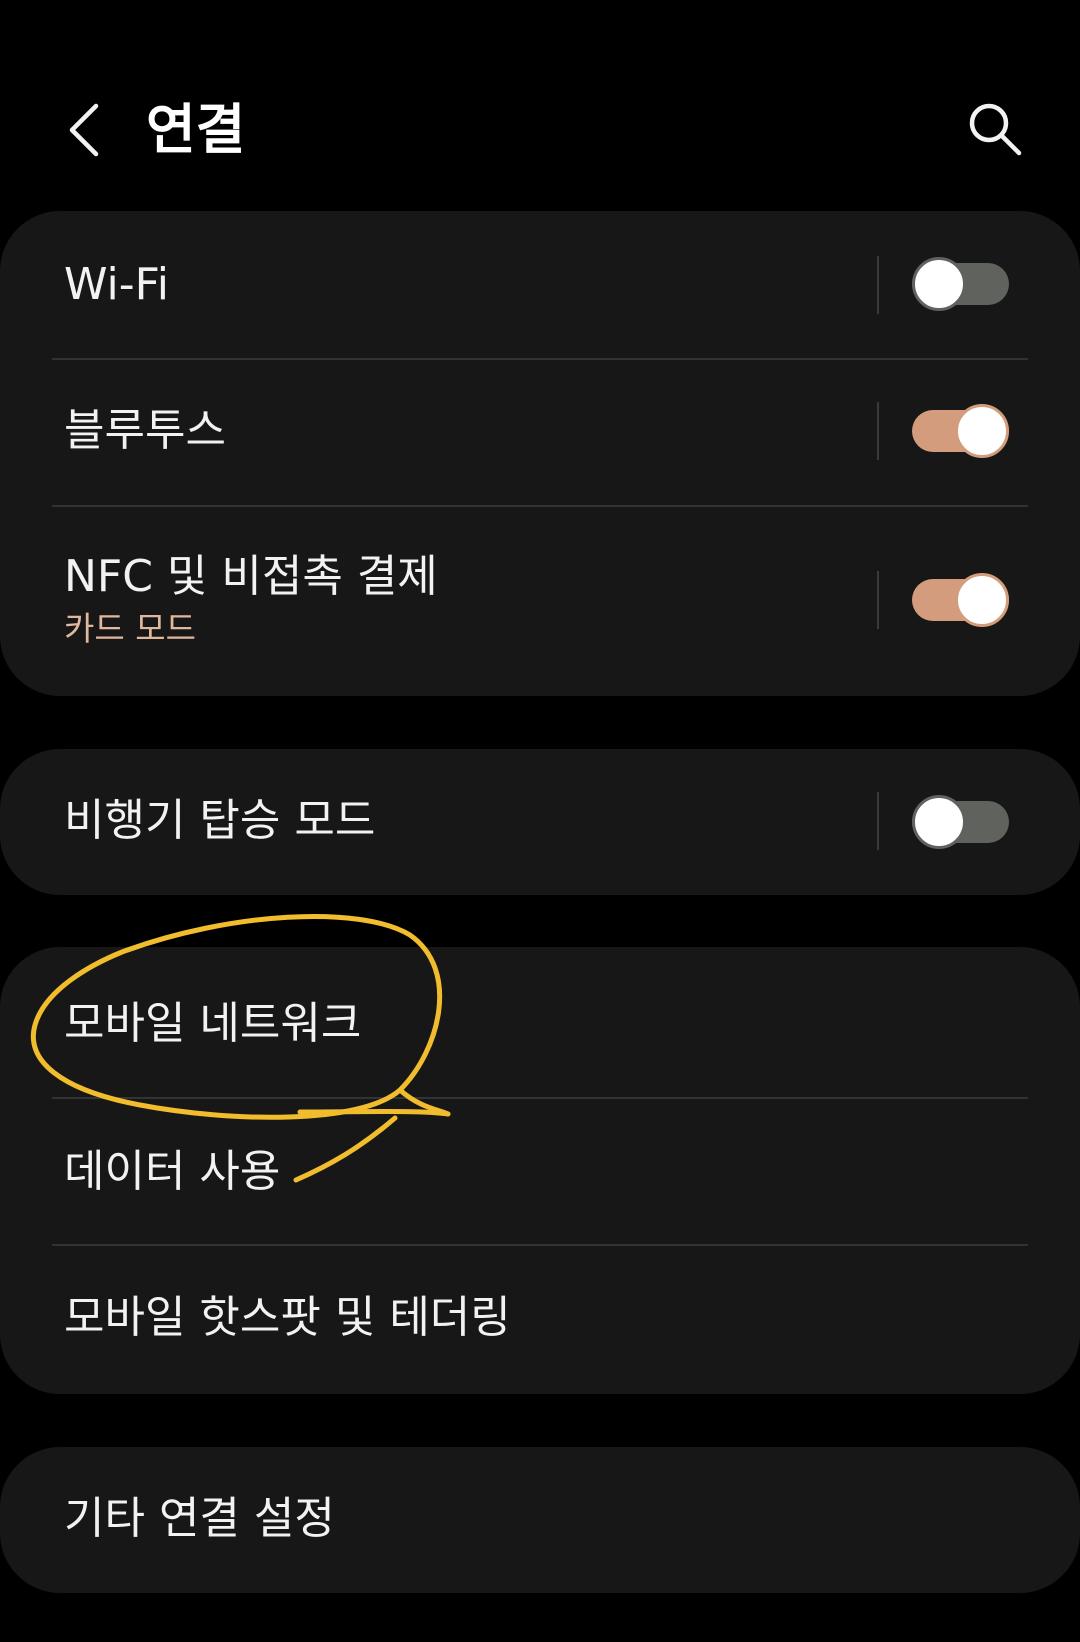 This screenshot has width=1080, height=1642. I want to click on nfc-sublabel: 카드 모드, so click(130, 628).